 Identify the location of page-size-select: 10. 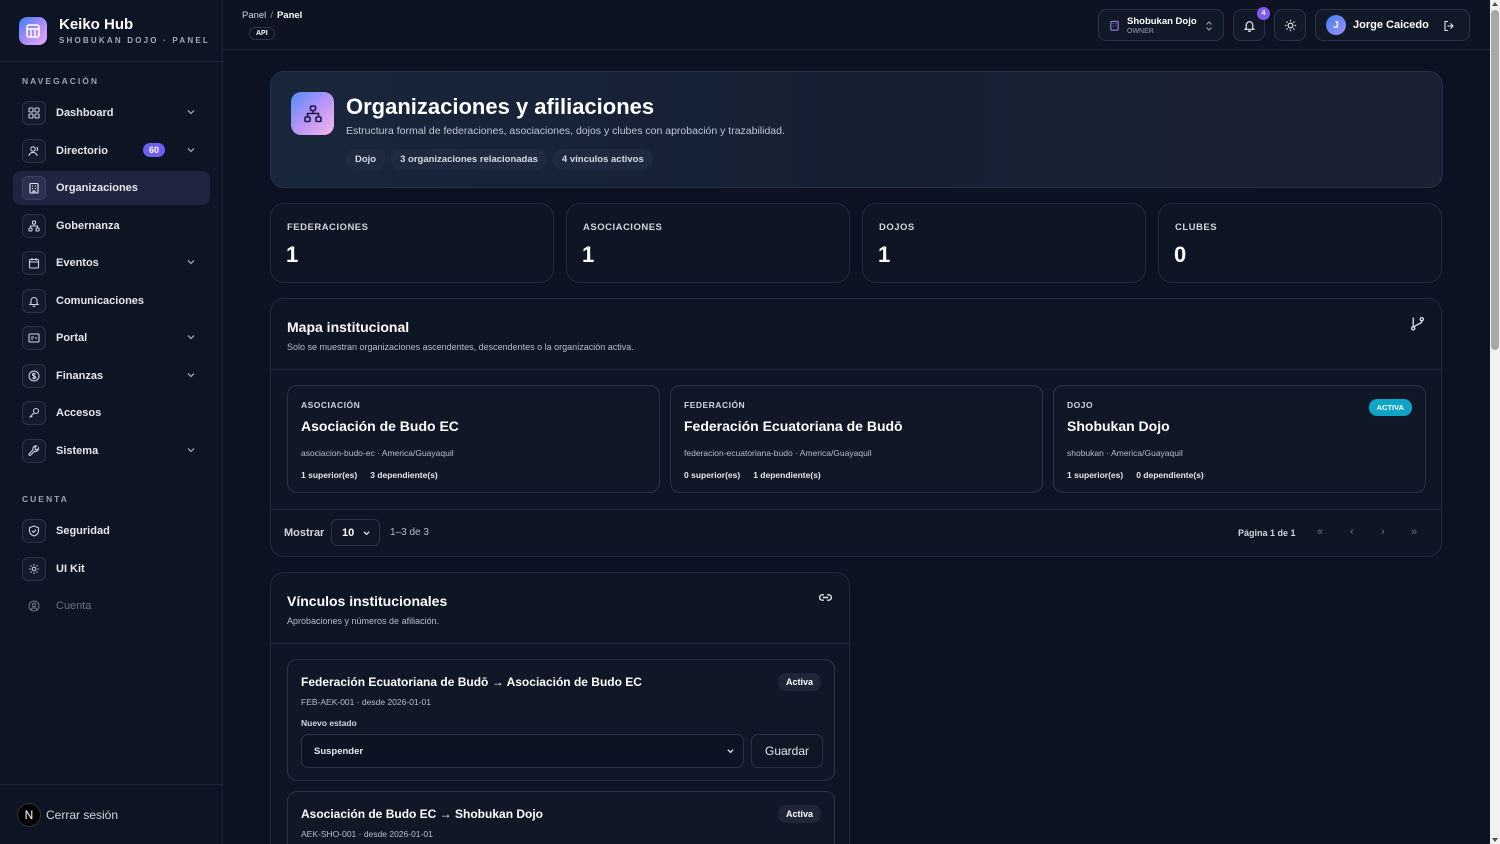
(355, 532).